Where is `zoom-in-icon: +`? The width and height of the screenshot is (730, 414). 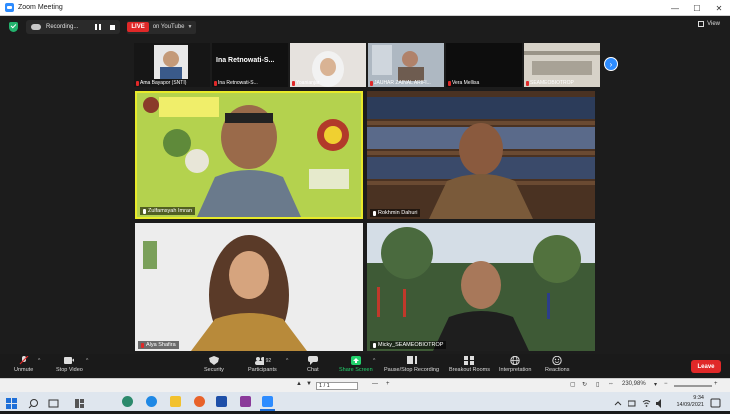 zoom-in-icon: + is located at coordinates (388, 384).